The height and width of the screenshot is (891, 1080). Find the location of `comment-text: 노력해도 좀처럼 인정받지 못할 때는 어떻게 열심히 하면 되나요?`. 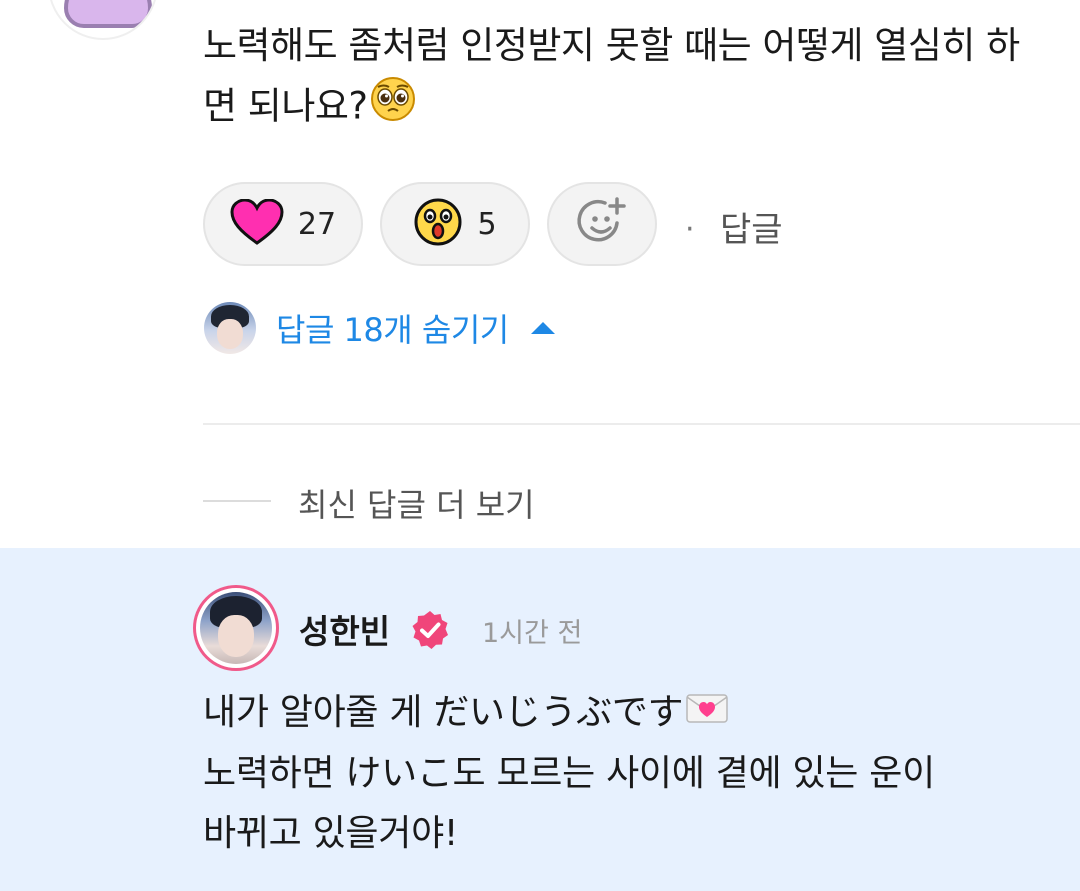

comment-text: 노력해도 좀처럼 인정받지 못할 때는 어떻게 열심히 하면 되나요? is located at coordinates (611, 76).